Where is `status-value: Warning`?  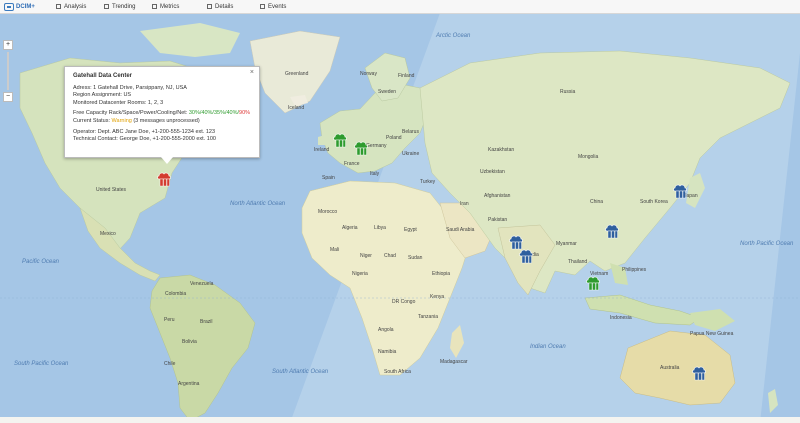 status-value: Warning is located at coordinates (121, 120).